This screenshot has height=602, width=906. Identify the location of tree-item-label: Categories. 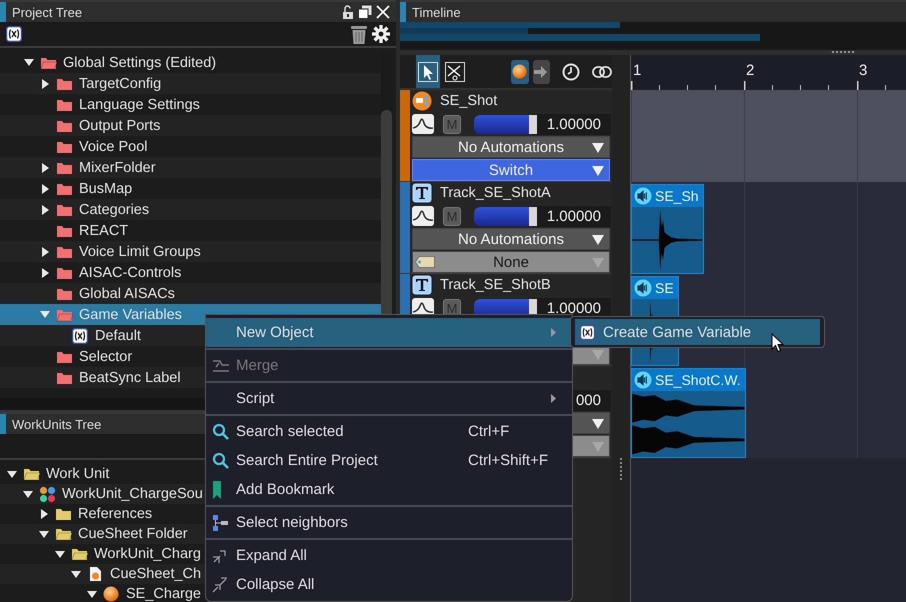
(114, 210).